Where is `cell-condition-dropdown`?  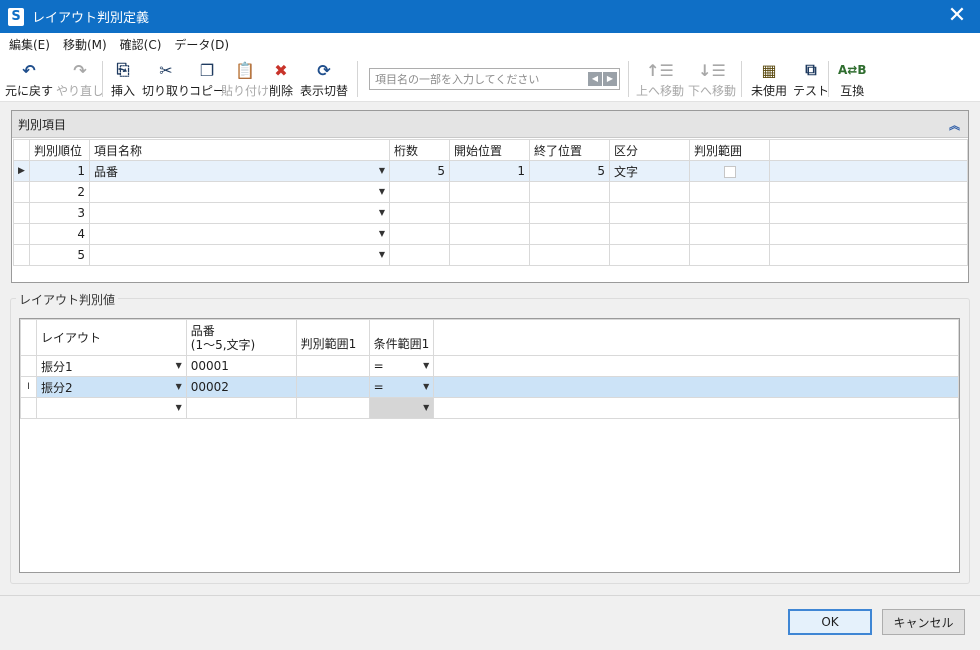
cell-condition-dropdown is located at coordinates (401, 408).